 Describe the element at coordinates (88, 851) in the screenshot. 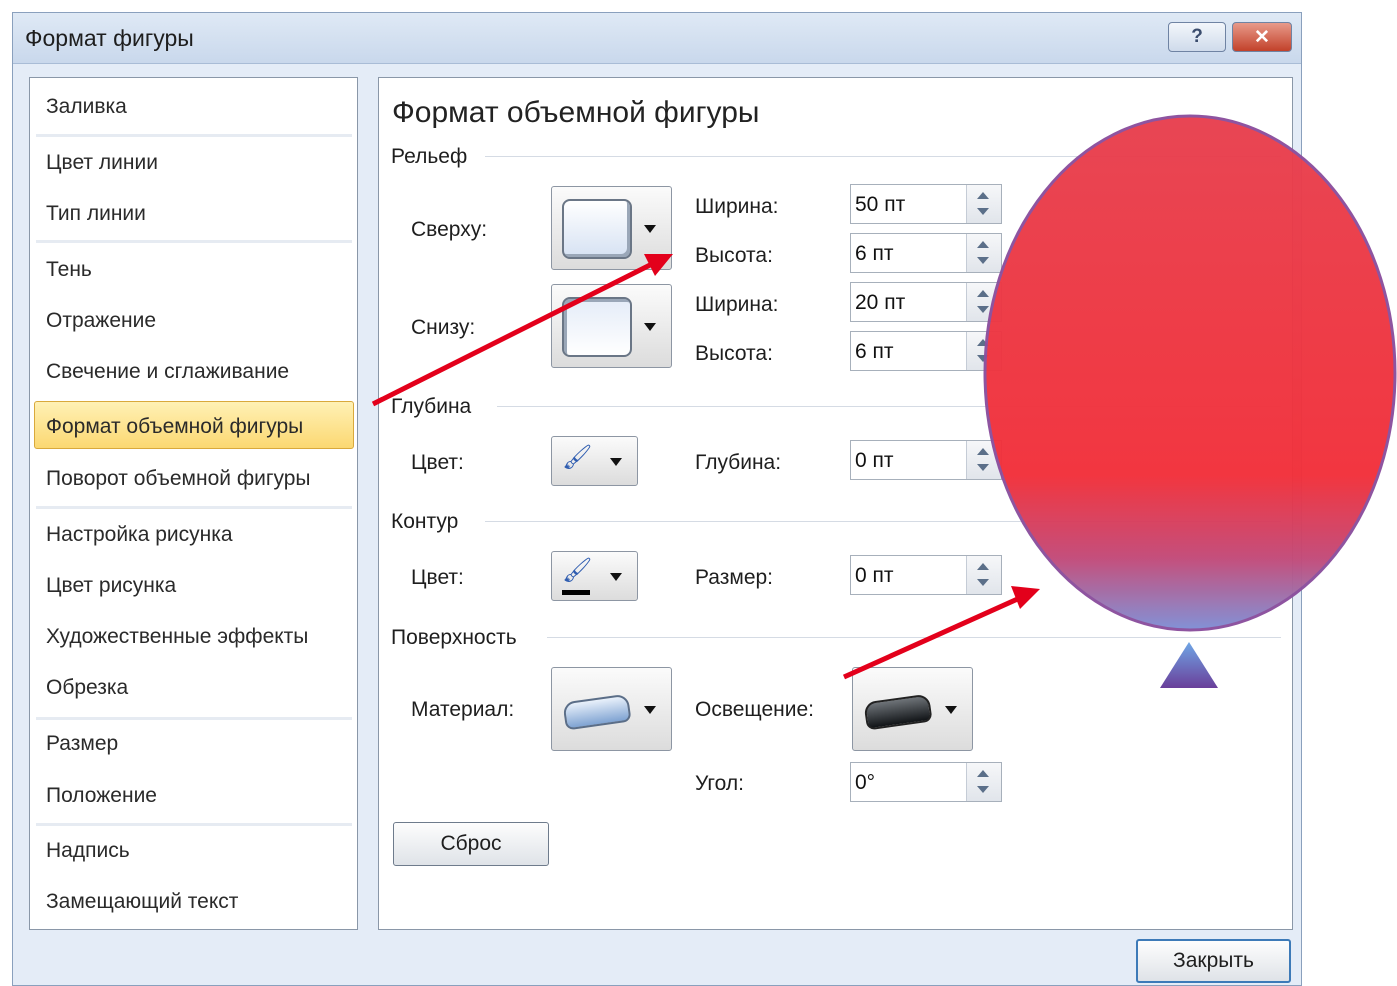

I see `nav-item-text-box: Надпись` at that location.